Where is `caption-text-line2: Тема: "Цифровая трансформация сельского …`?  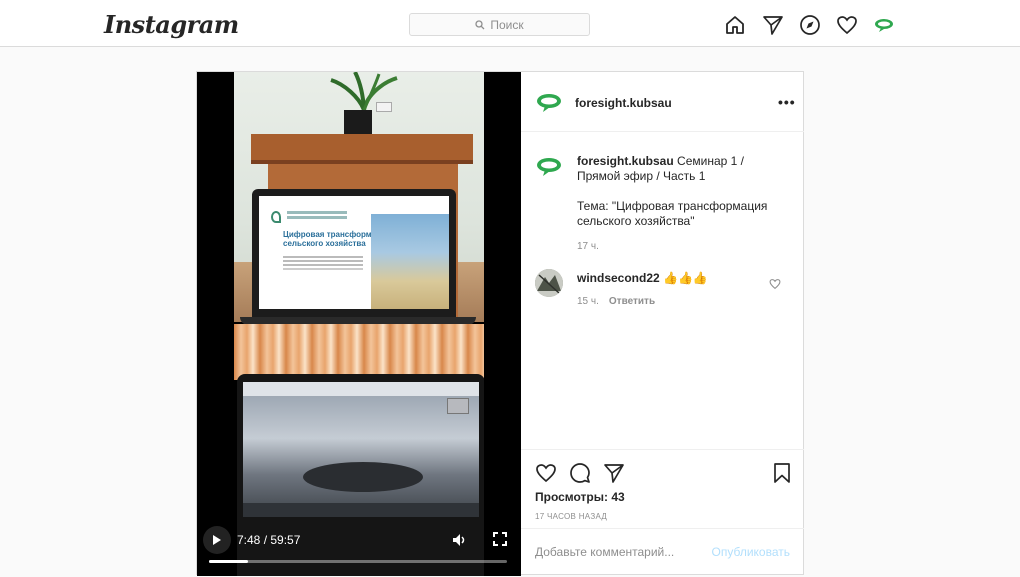 caption-text-line2: Тема: "Цифровая трансформация сельского … is located at coordinates (672, 213).